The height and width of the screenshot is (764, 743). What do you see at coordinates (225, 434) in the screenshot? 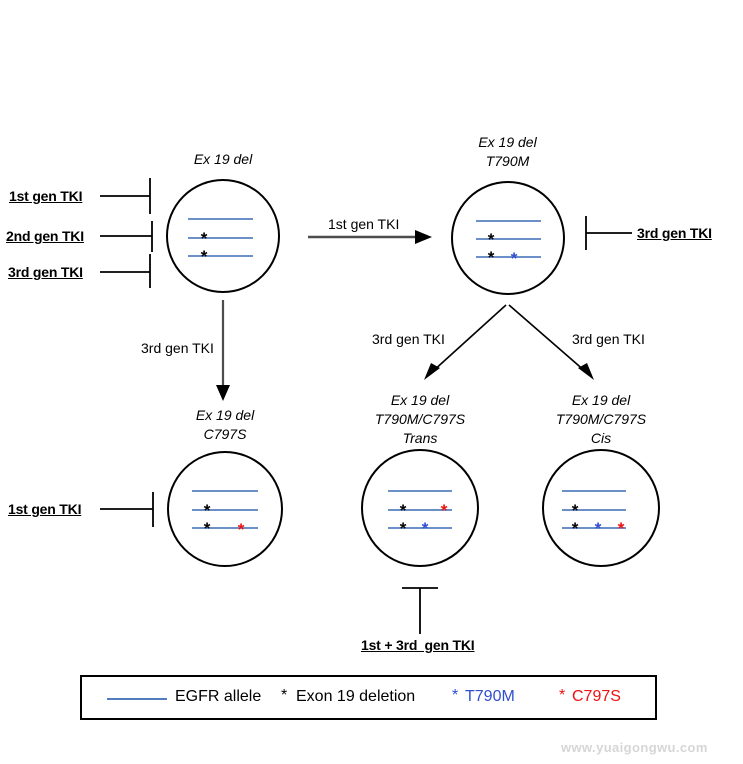
I see `cell-title-ex19del-c797s-line2: C797S` at bounding box center [225, 434].